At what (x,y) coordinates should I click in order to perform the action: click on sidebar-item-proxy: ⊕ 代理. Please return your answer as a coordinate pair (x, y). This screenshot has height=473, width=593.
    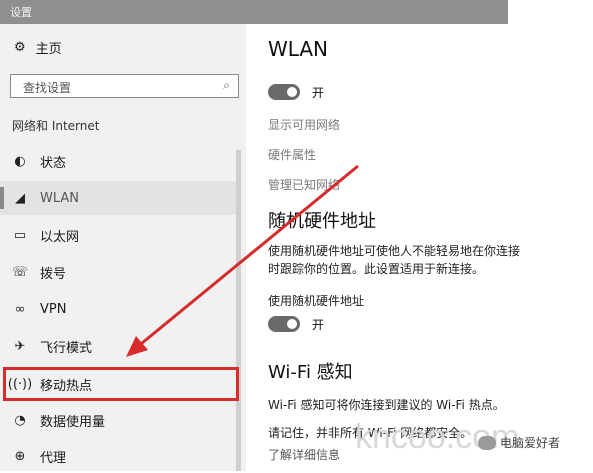
    Looking at the image, I should click on (118, 456).